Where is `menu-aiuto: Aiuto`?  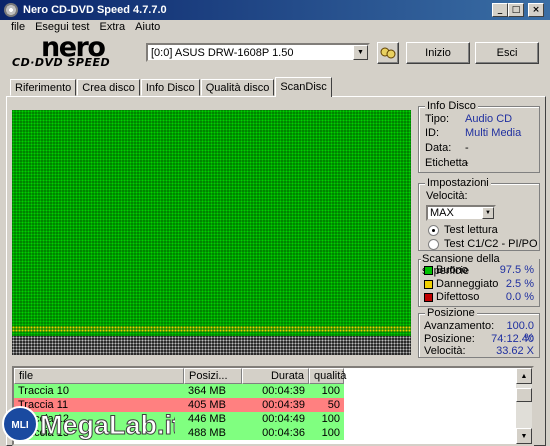
menu-aiuto: Aiuto is located at coordinates (147, 28).